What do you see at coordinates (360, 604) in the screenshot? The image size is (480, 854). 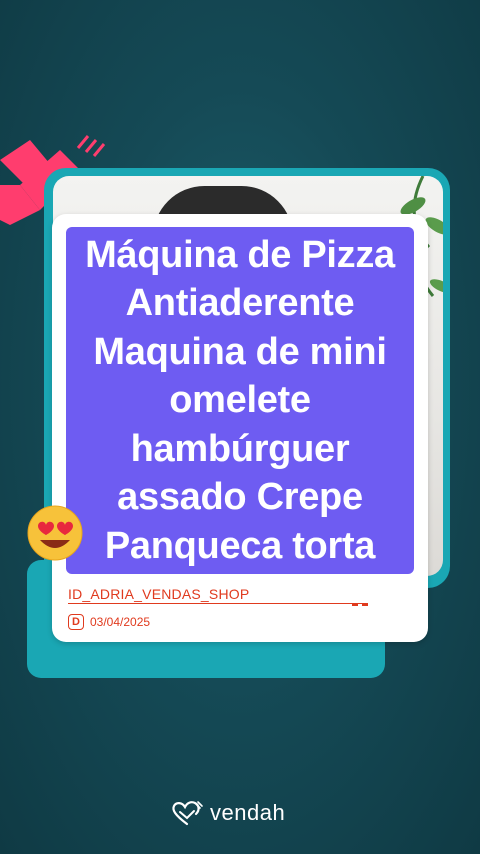 I see `shop-name-underline-tail` at bounding box center [360, 604].